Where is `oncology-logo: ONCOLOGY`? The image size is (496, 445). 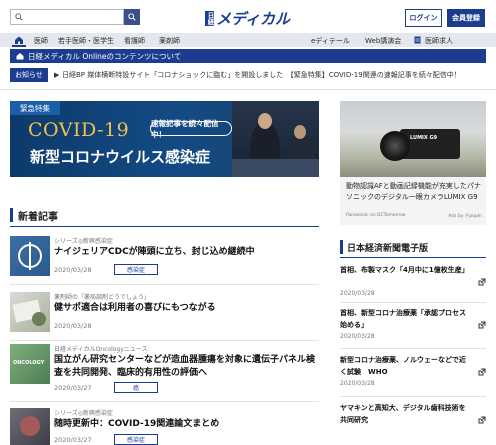
oncology-logo: ONCOLOGY is located at coordinates (29, 363).